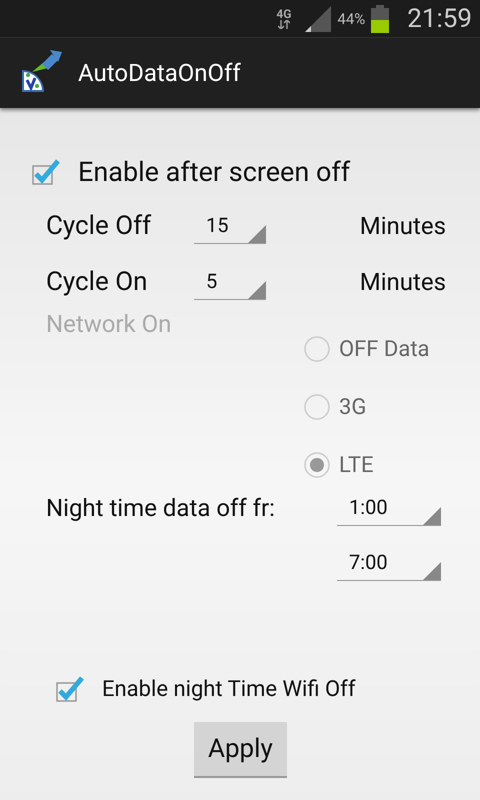 The width and height of the screenshot is (480, 800). I want to click on checkbox-label: Enable night Time Wifi Off, so click(229, 689).